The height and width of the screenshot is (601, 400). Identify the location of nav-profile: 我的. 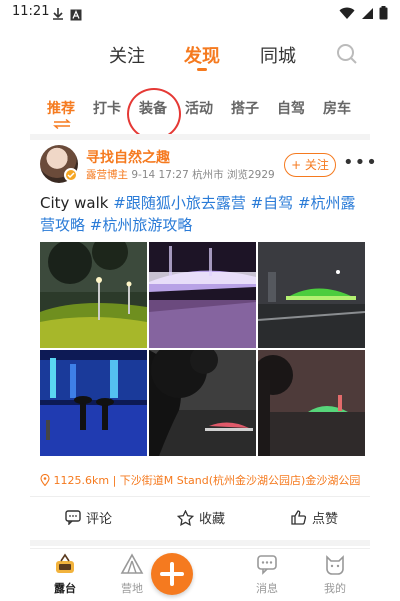
(335, 574).